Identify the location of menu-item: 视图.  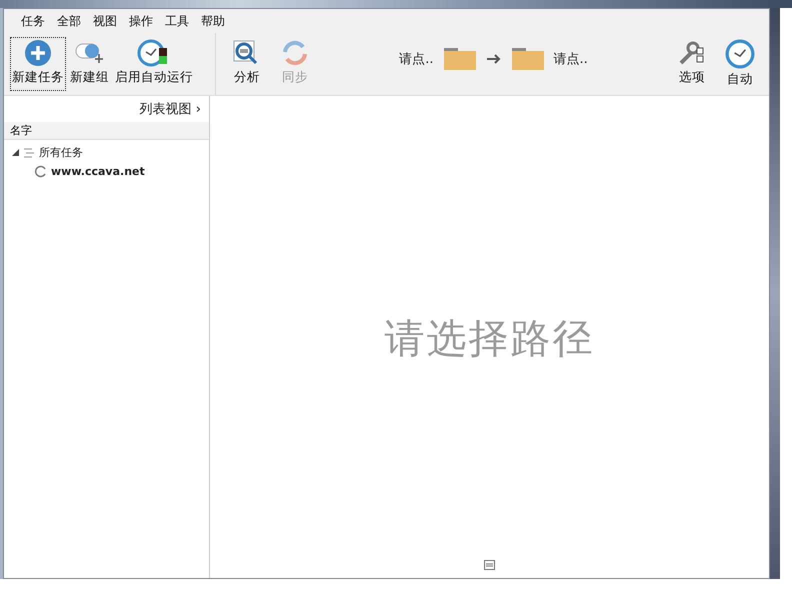
(105, 21).